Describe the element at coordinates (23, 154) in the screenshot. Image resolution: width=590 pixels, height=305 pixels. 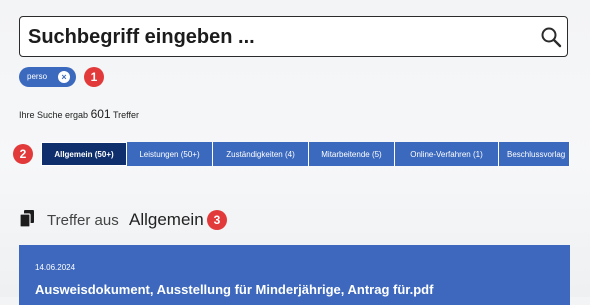
I see `annotation-badge-2: 2` at that location.